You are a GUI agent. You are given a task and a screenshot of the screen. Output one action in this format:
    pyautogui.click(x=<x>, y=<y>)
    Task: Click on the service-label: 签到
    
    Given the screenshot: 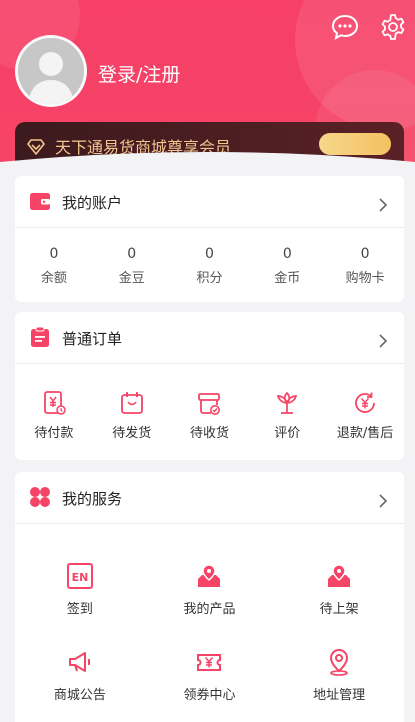 What is the action you would take?
    pyautogui.click(x=79, y=609)
    